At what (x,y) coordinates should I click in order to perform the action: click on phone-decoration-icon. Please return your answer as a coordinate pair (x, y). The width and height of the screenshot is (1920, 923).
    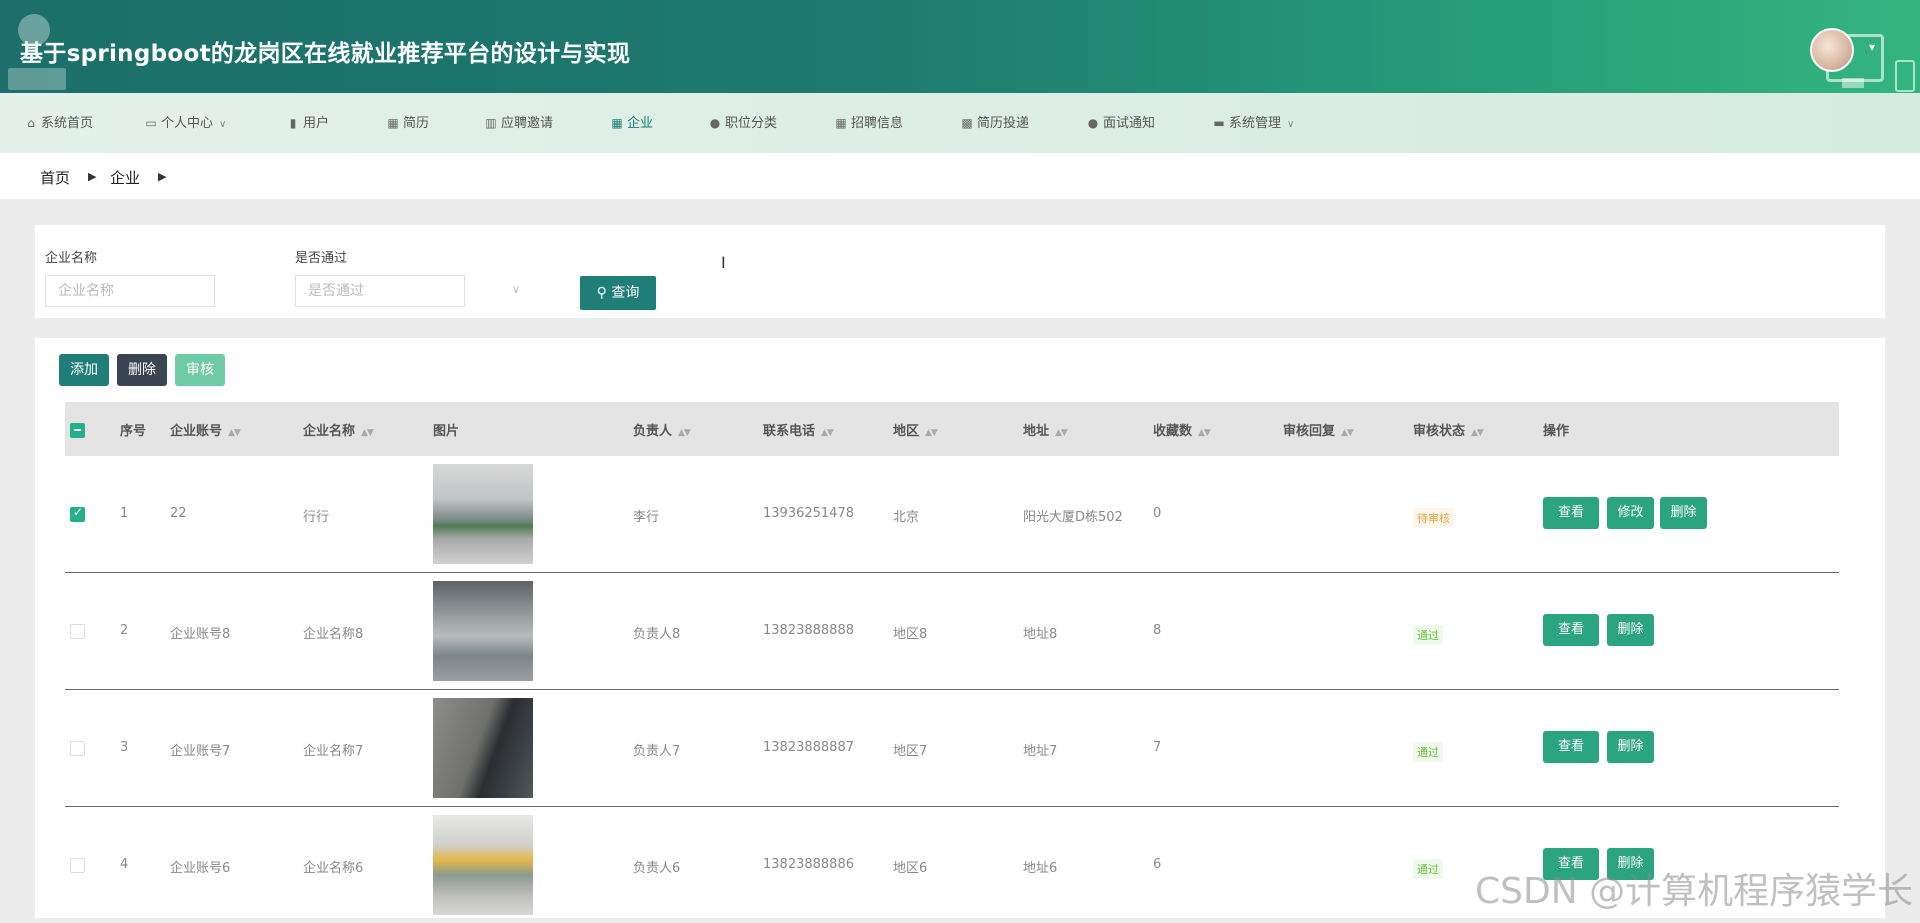
    Looking at the image, I should click on (1905, 76).